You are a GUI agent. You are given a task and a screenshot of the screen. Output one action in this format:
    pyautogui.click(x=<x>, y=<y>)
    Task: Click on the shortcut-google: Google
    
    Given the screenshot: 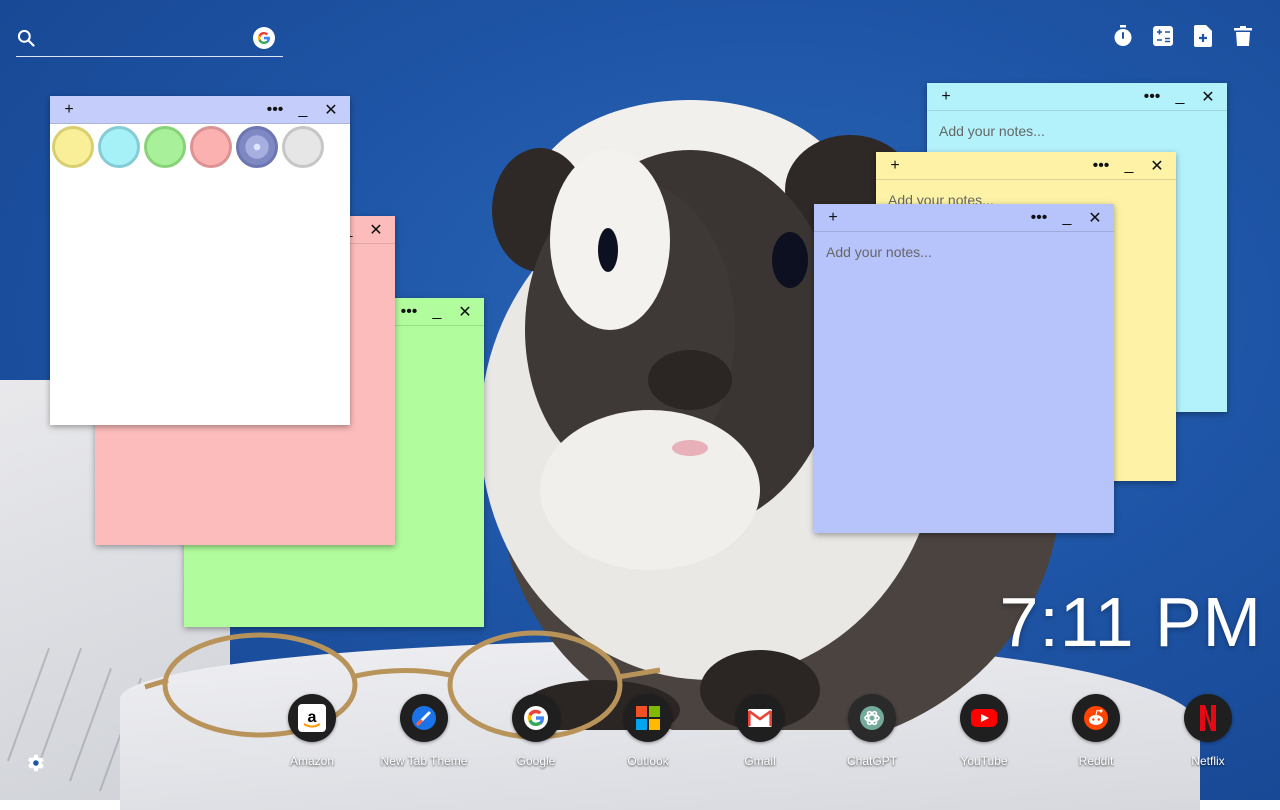 What is the action you would take?
    pyautogui.click(x=536, y=731)
    